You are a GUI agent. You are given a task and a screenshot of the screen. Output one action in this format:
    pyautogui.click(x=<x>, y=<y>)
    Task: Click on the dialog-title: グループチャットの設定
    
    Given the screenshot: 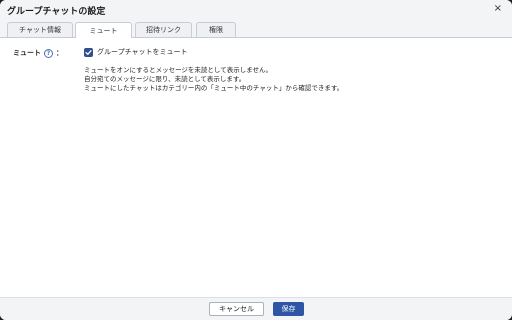 What is the action you would take?
    pyautogui.click(x=56, y=12)
    